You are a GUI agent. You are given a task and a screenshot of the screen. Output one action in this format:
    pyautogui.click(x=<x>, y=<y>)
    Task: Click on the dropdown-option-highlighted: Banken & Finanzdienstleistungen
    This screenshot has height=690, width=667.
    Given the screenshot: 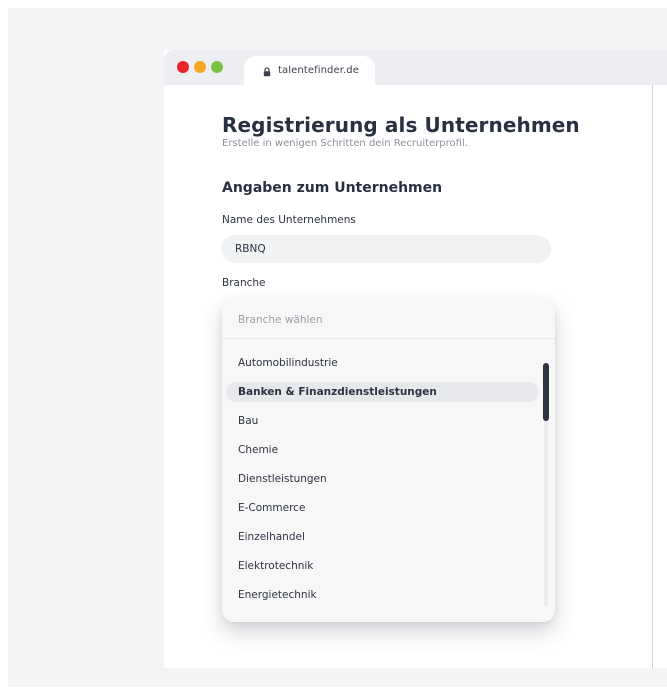 What is the action you would take?
    pyautogui.click(x=382, y=392)
    